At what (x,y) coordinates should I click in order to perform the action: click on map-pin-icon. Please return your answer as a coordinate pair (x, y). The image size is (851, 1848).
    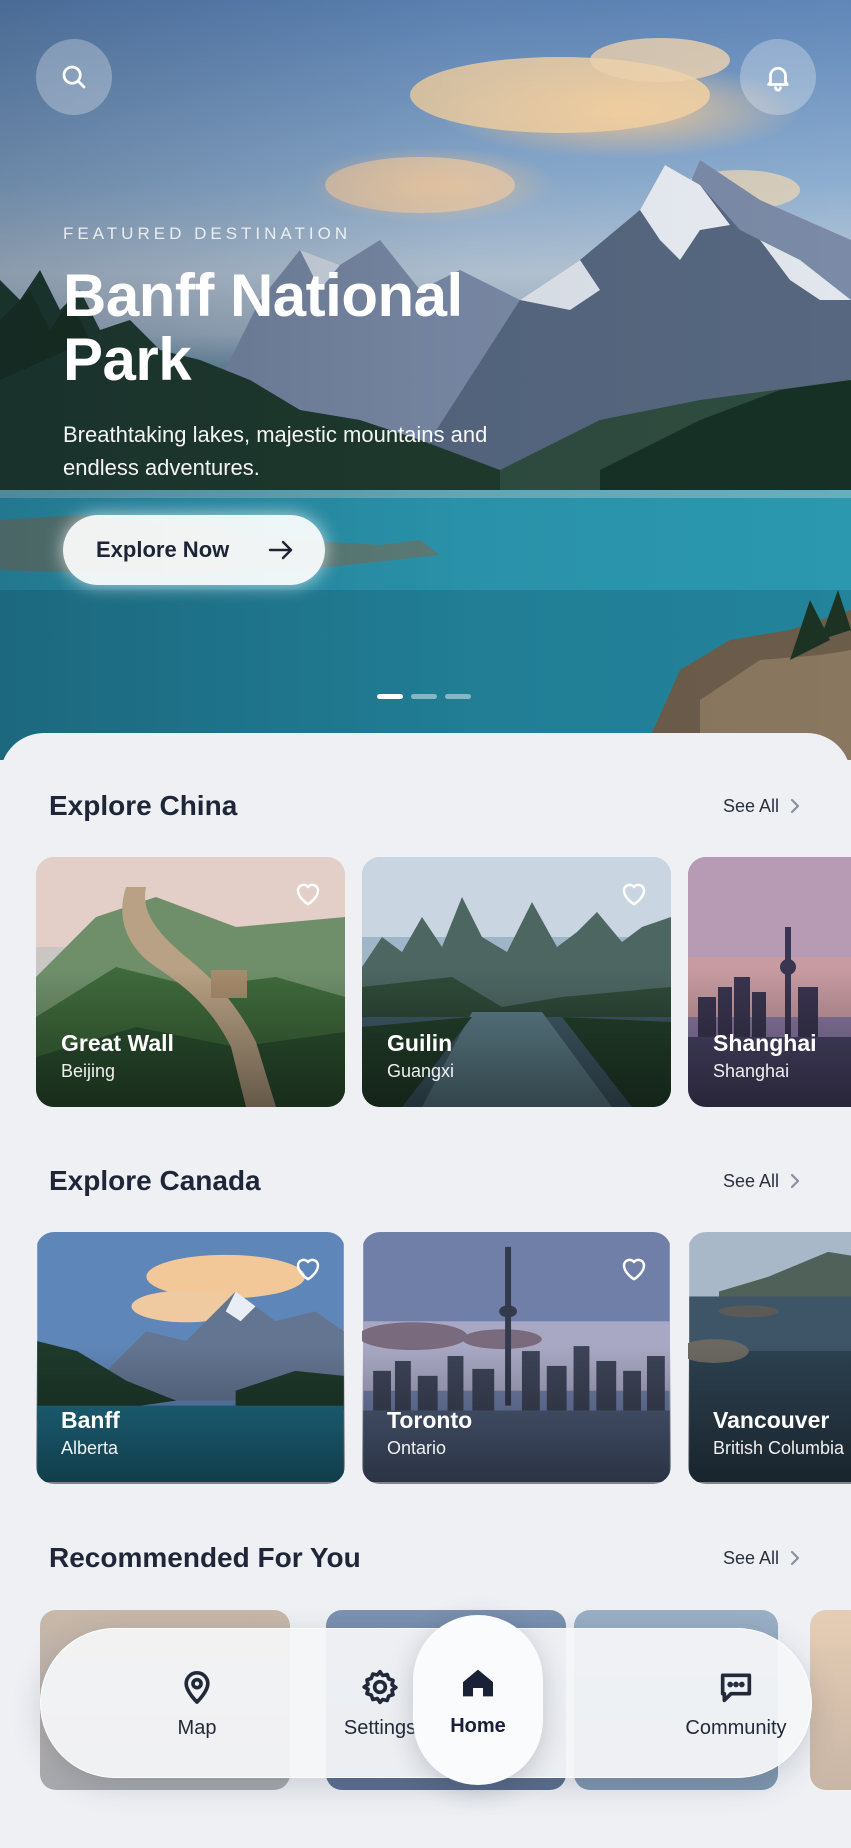
    Looking at the image, I should click on (197, 1687).